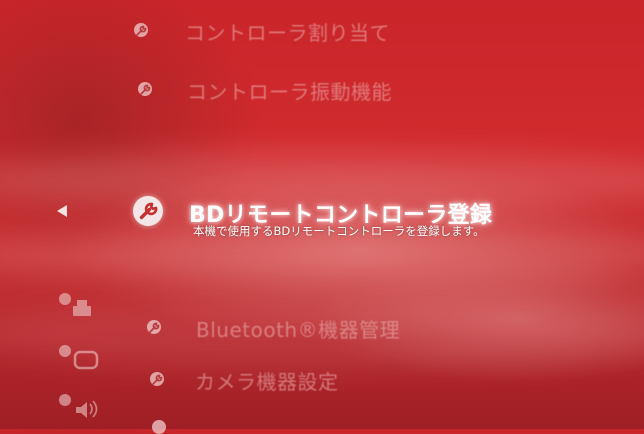  What do you see at coordinates (289, 92) in the screenshot?
I see `menu-item-label: コントローラ振動機能` at bounding box center [289, 92].